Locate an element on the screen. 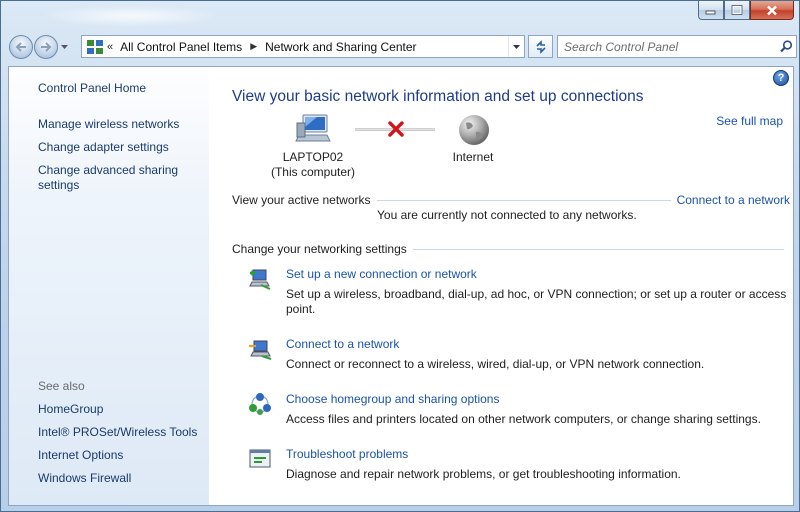 The image size is (800, 512). search-icon is located at coordinates (786, 46).